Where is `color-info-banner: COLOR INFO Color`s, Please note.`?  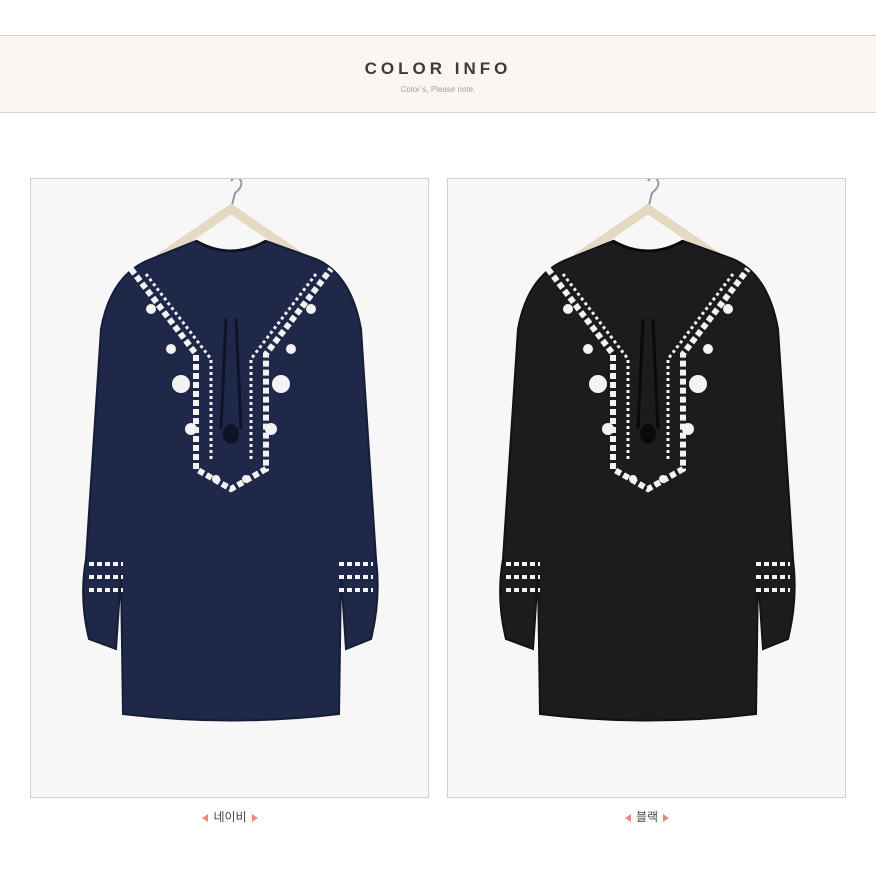 color-info-banner: COLOR INFO Color`s, Please note. is located at coordinates (438, 74).